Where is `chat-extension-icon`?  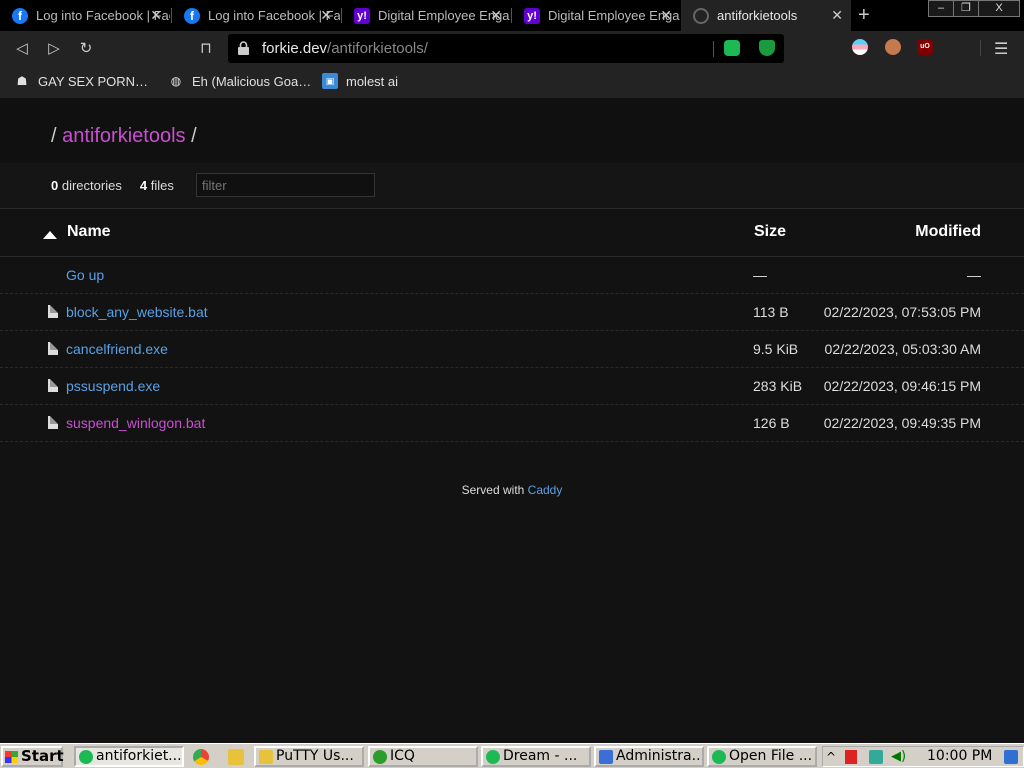
chat-extension-icon is located at coordinates (732, 48).